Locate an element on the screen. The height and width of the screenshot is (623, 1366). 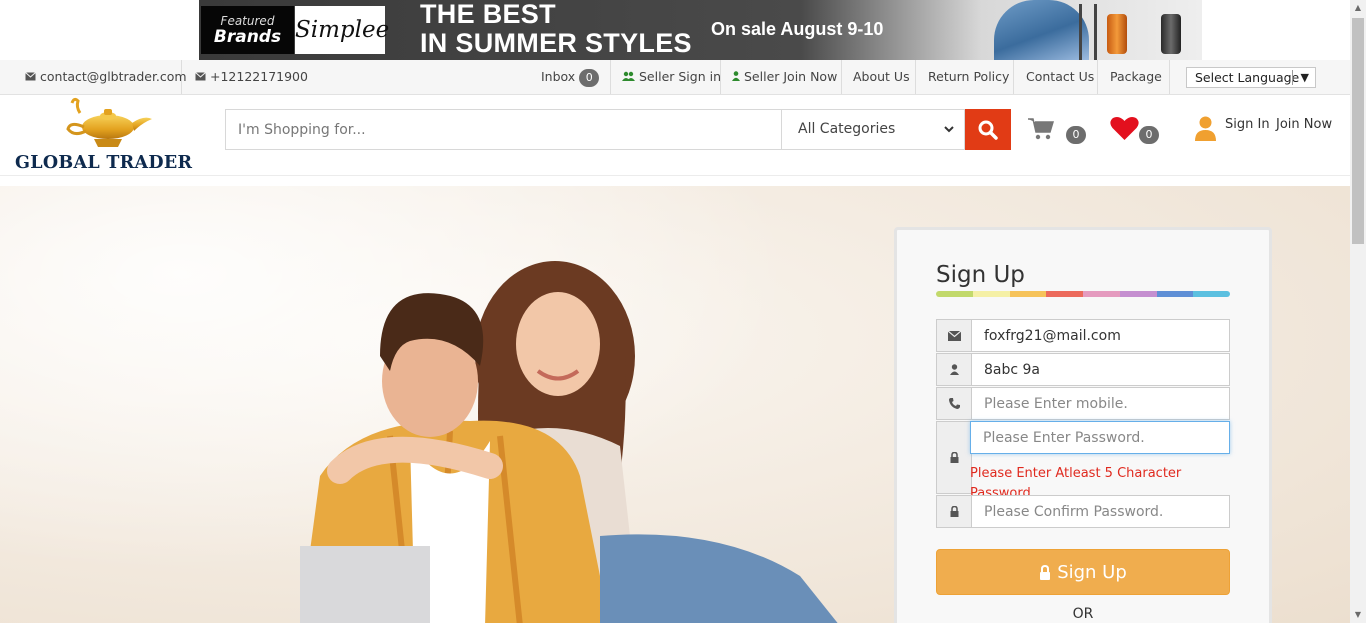
brand-logo-simplee: Simplee is located at coordinates (342, 30).